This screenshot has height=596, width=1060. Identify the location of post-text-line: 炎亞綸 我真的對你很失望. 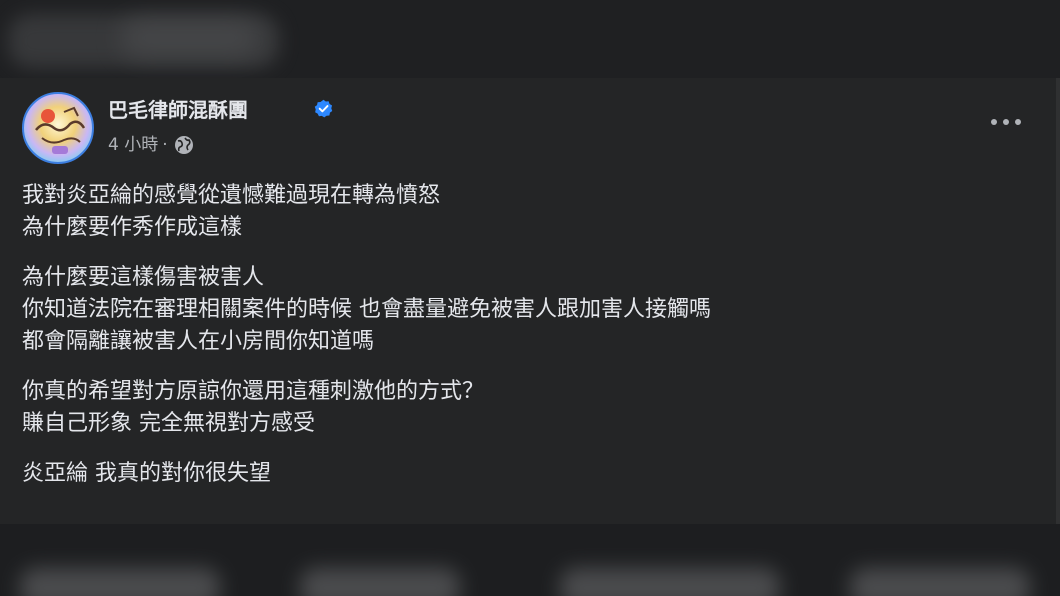
(146, 473).